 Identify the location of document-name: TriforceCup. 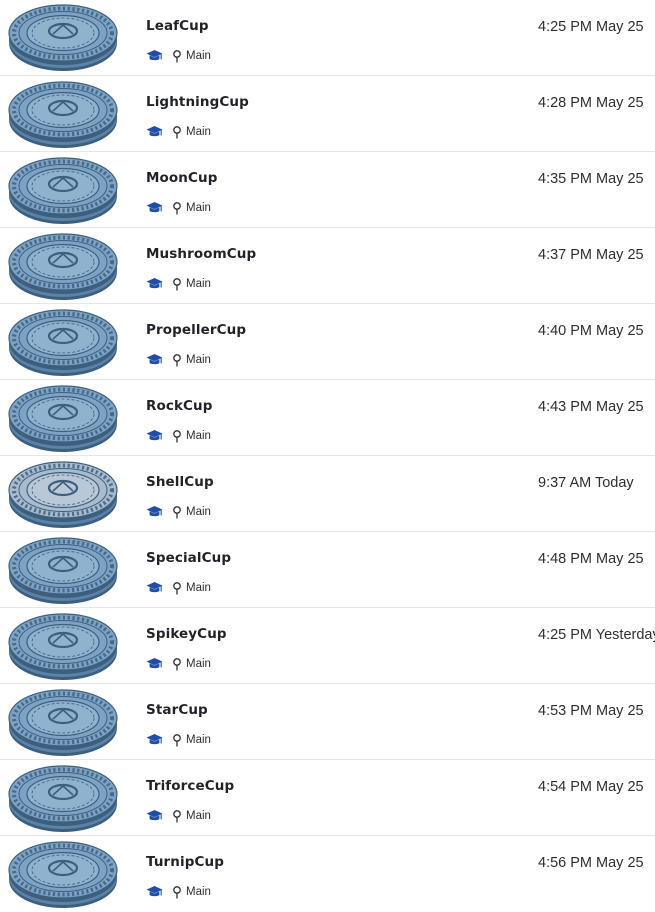
(190, 786).